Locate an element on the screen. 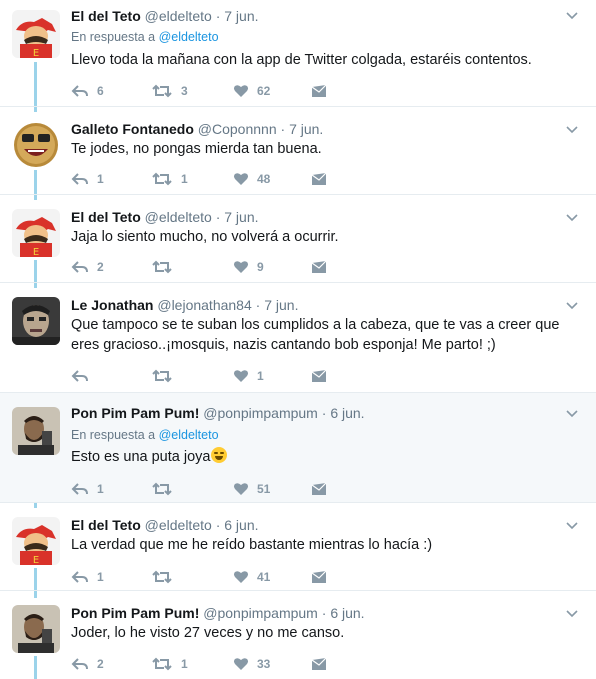 The width and height of the screenshot is (596, 679). user-handle: @lejonathan84 is located at coordinates (204, 305).